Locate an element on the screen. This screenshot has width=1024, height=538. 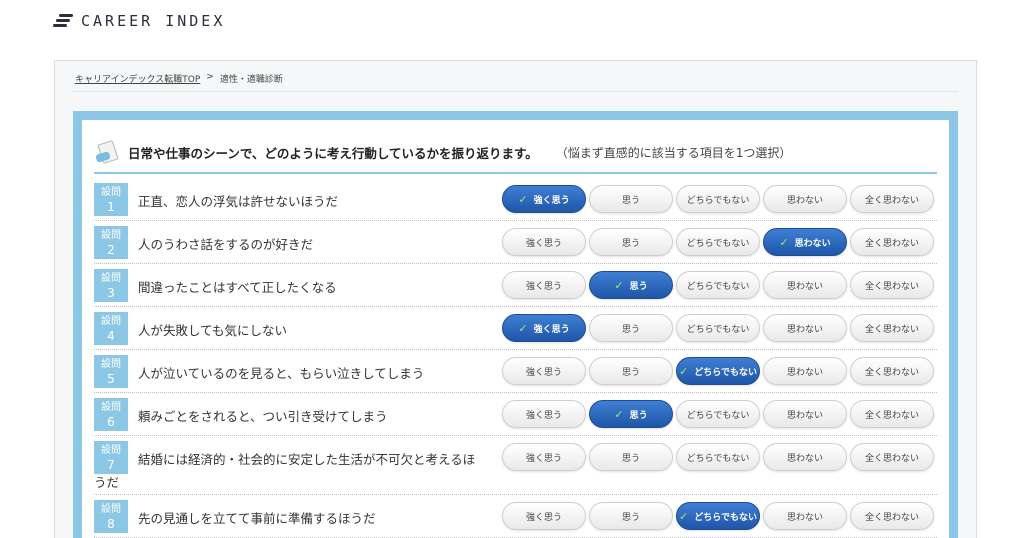
question-number: 8 is located at coordinates (111, 524).